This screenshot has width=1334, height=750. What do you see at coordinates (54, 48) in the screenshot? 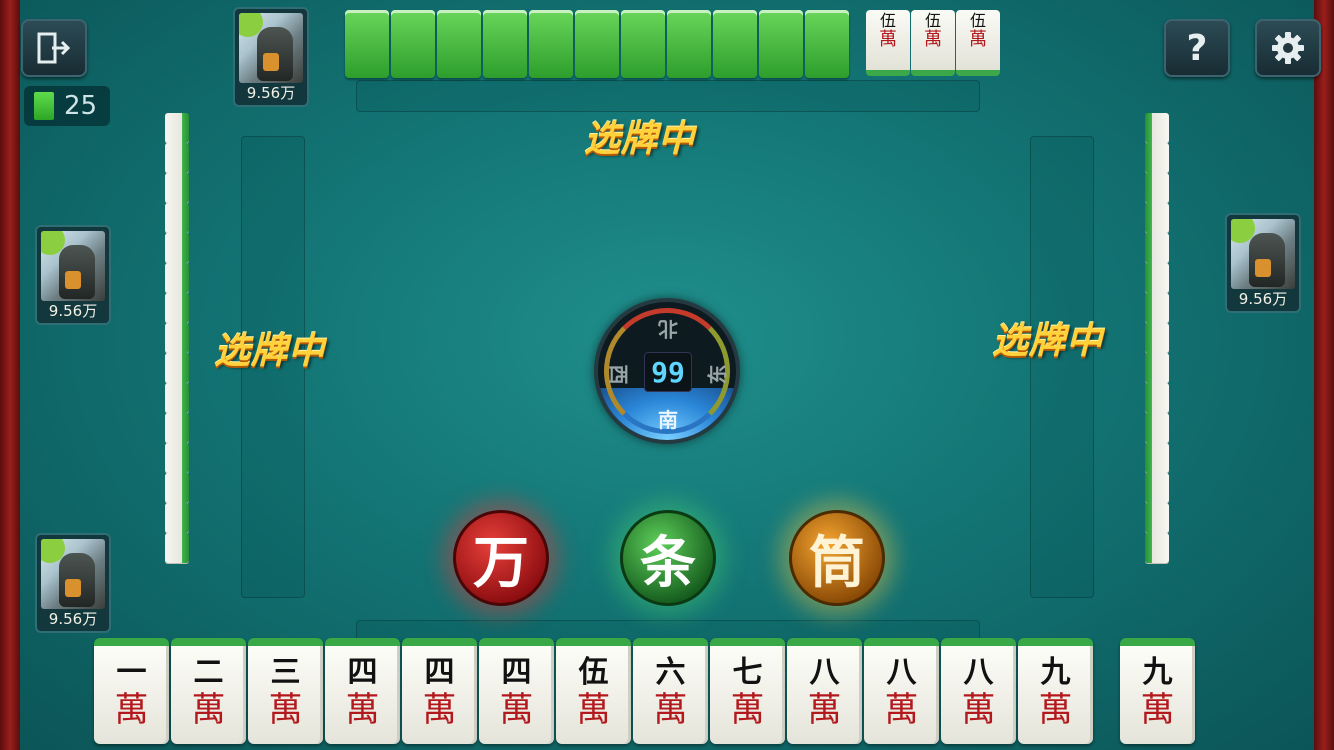
I see `exit-button` at bounding box center [54, 48].